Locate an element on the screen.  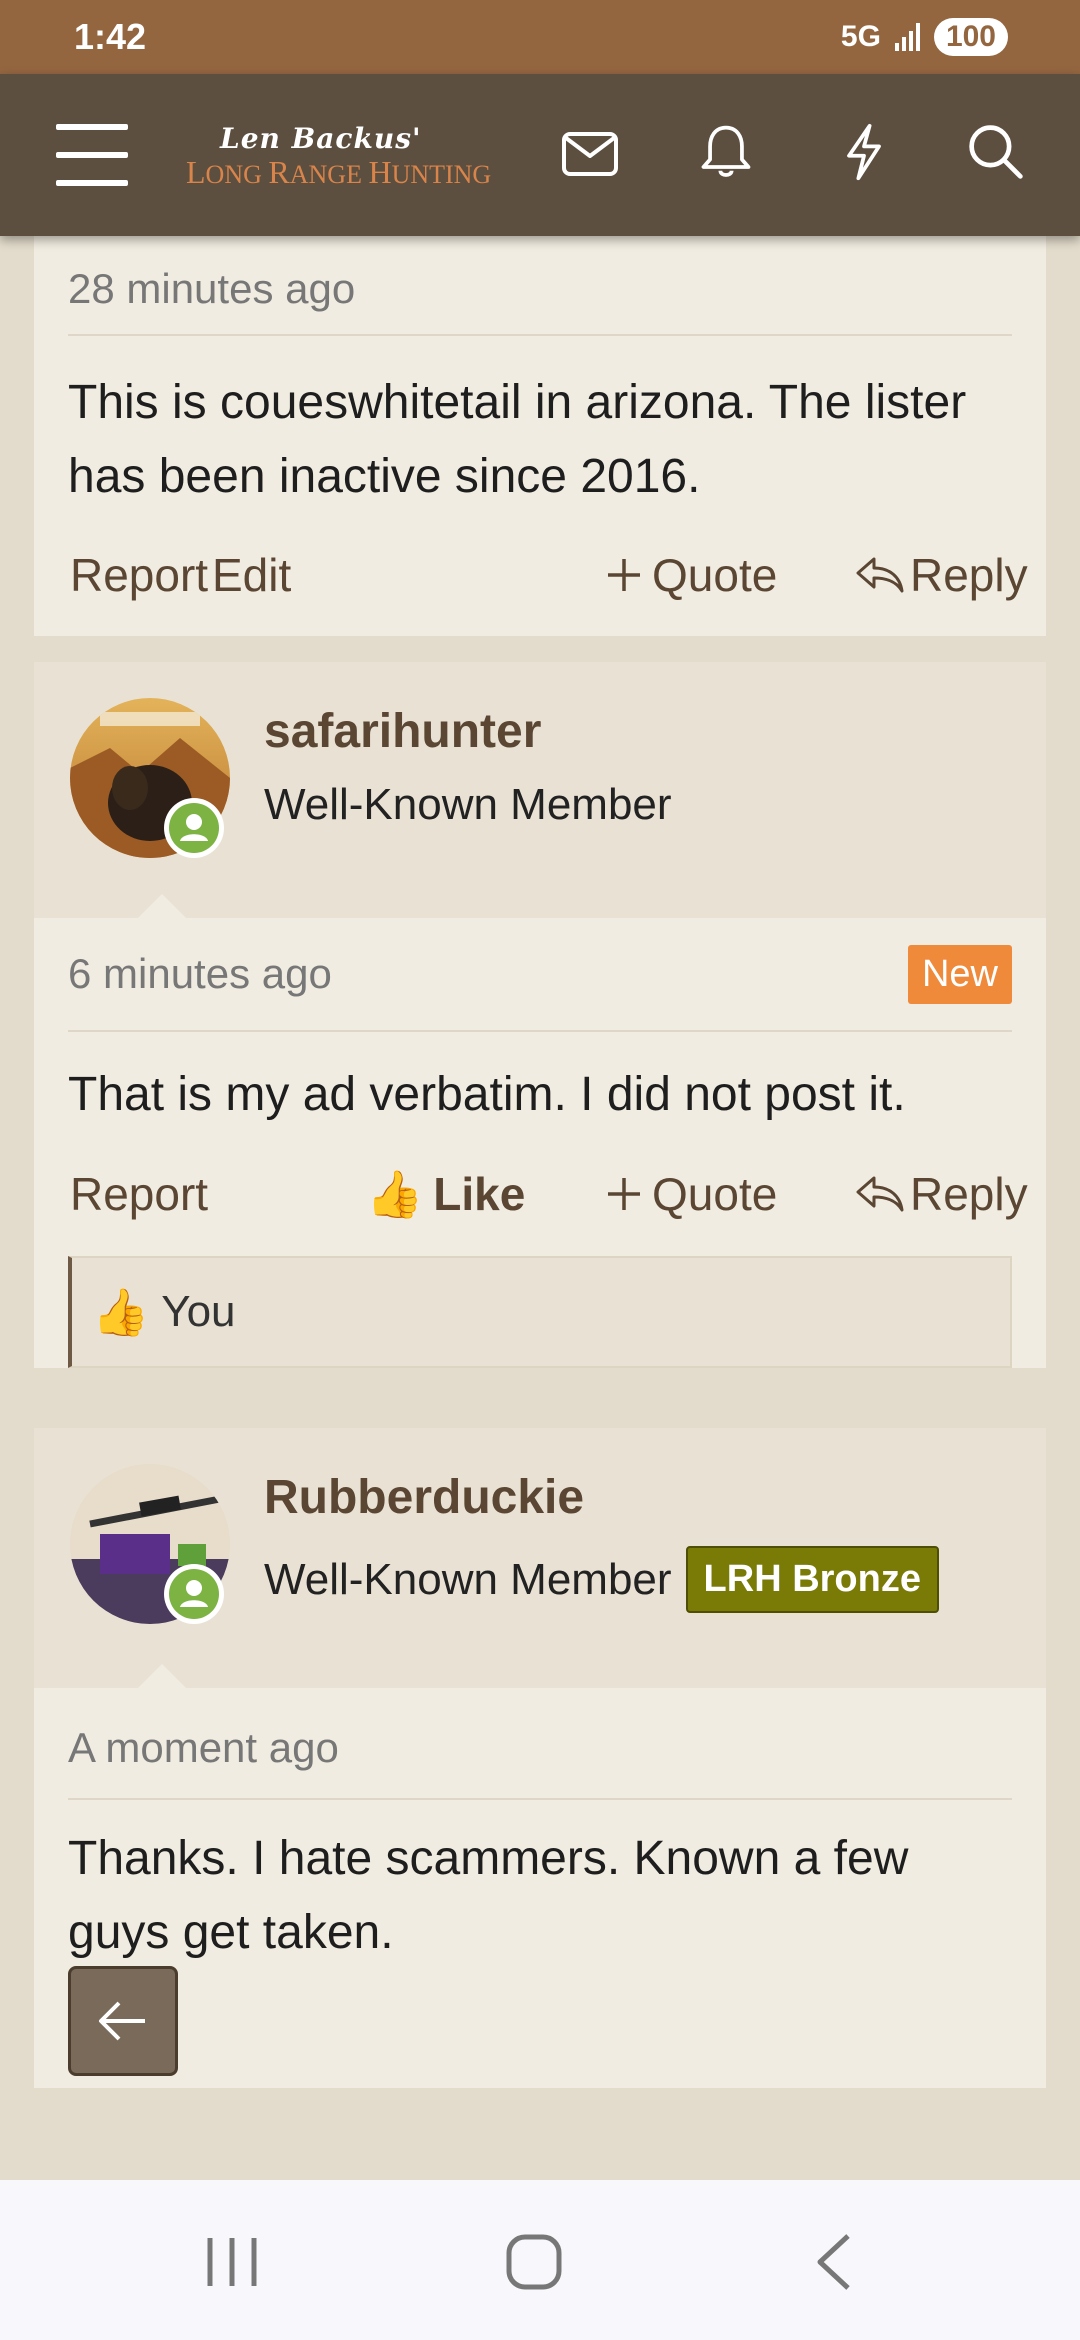
envelope-icon is located at coordinates (590, 154).